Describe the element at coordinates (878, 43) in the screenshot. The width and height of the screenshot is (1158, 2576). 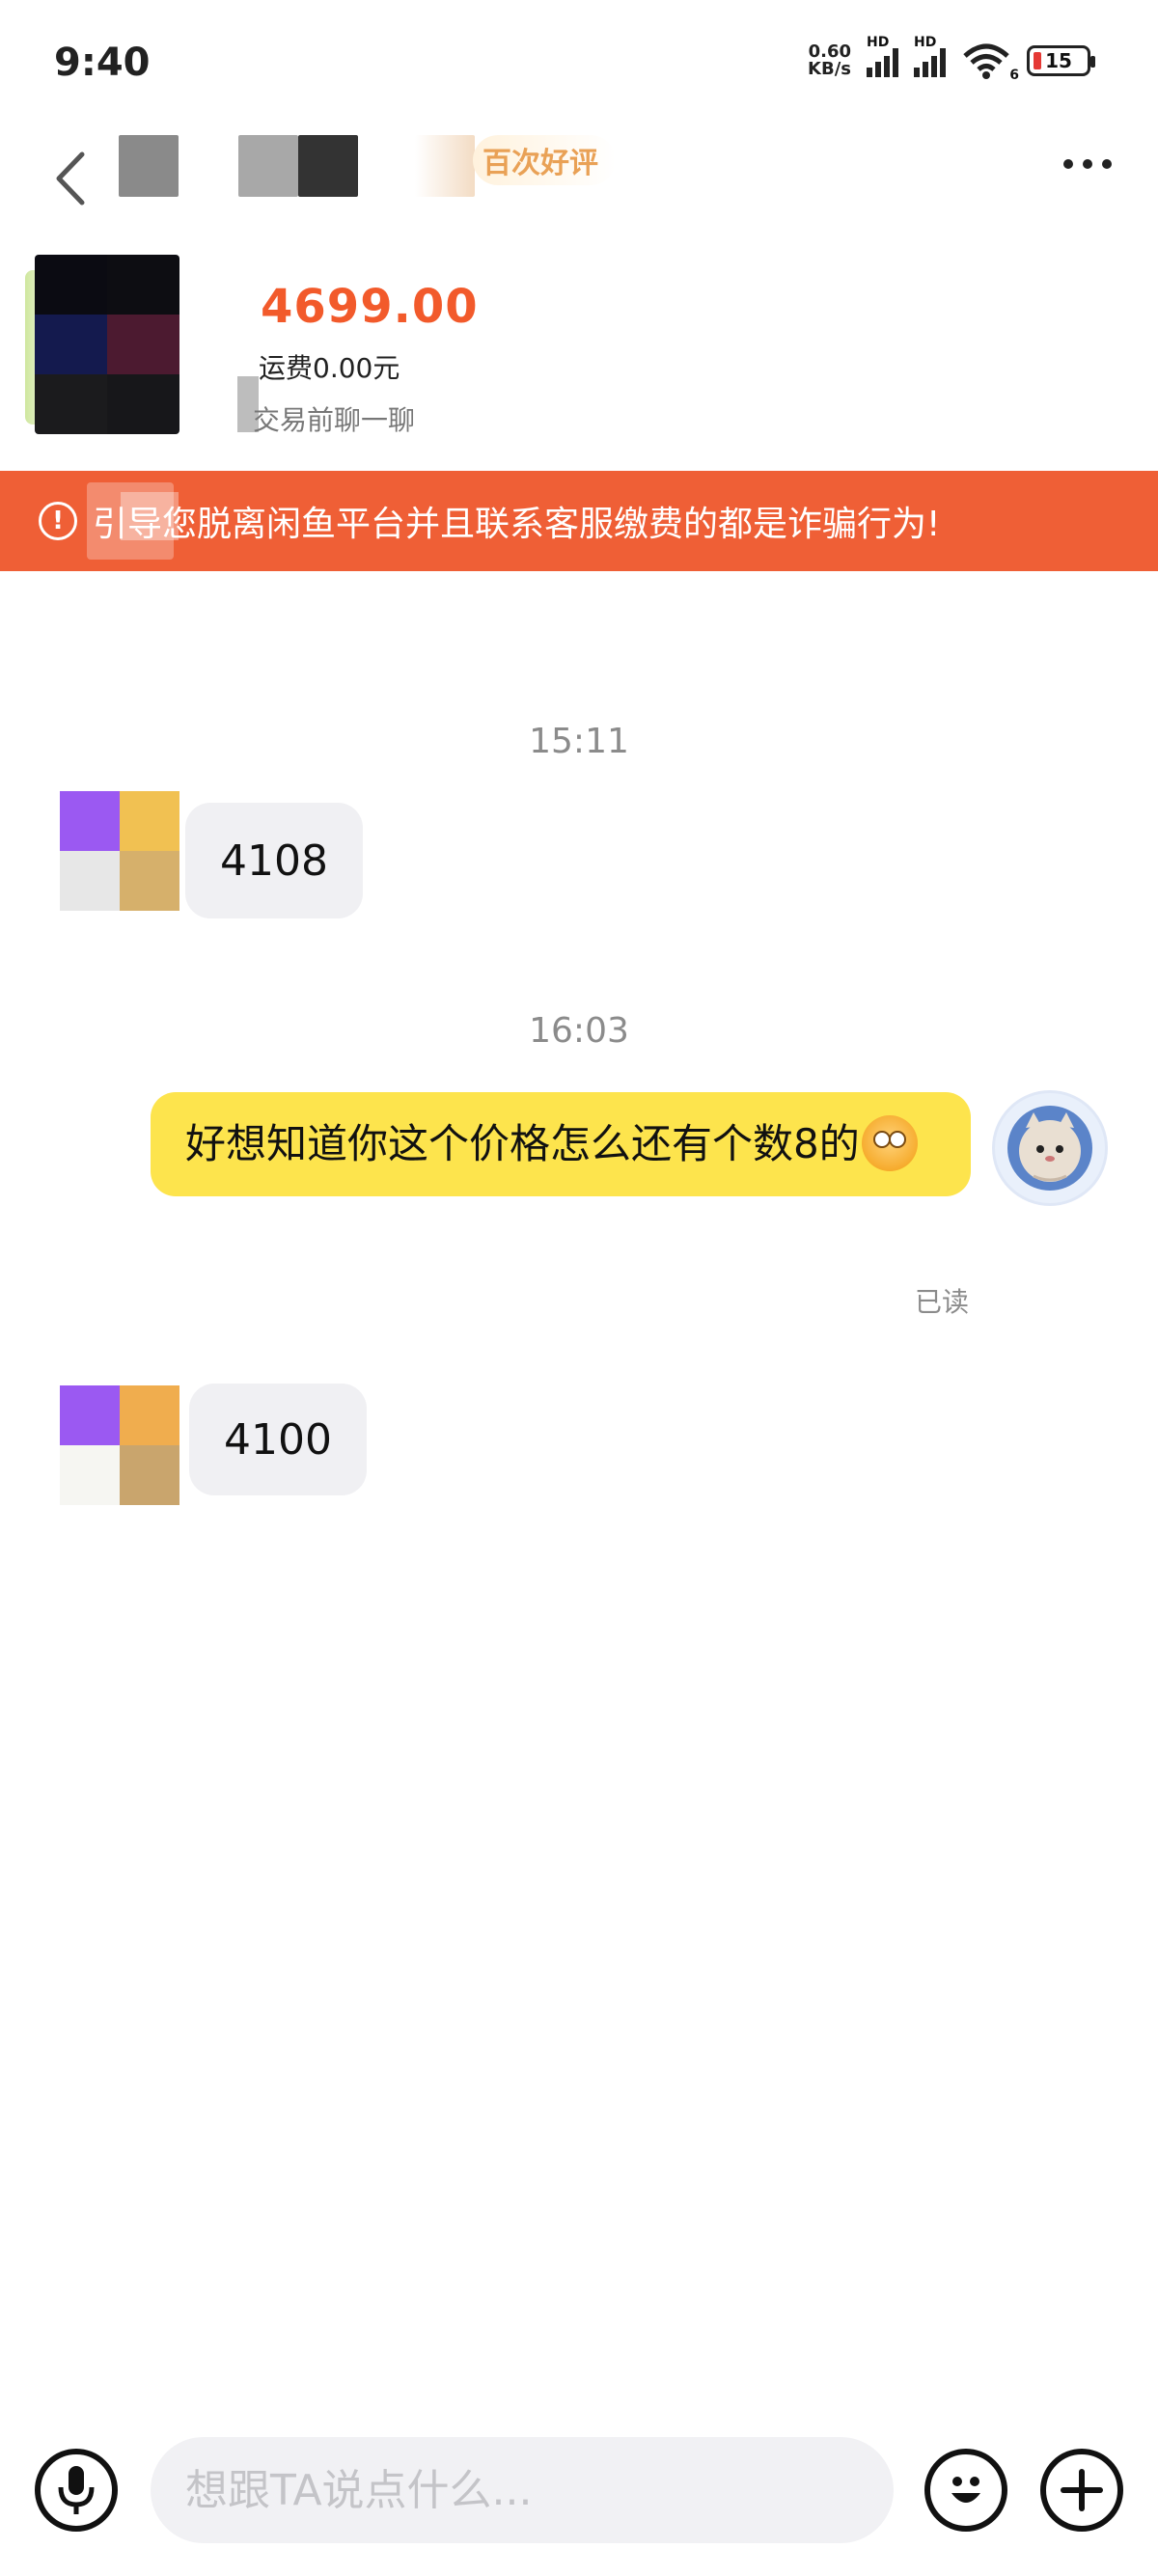
I see `signal-hd-label: HD` at that location.